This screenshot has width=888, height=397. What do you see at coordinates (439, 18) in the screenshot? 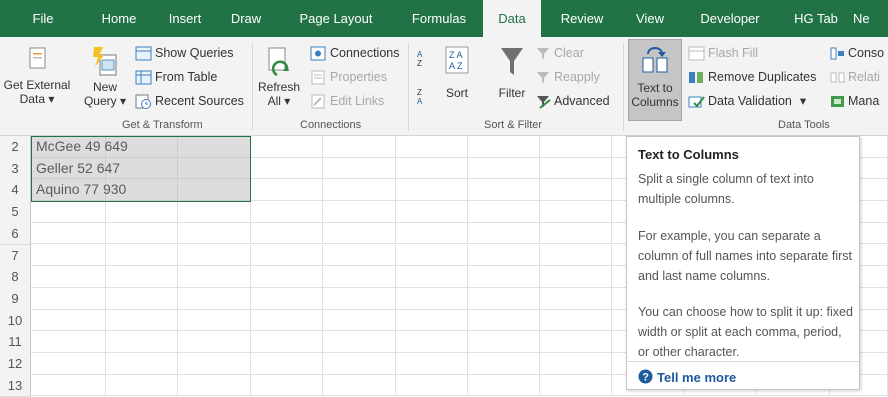
I see `tab-formulas: Formulas` at bounding box center [439, 18].